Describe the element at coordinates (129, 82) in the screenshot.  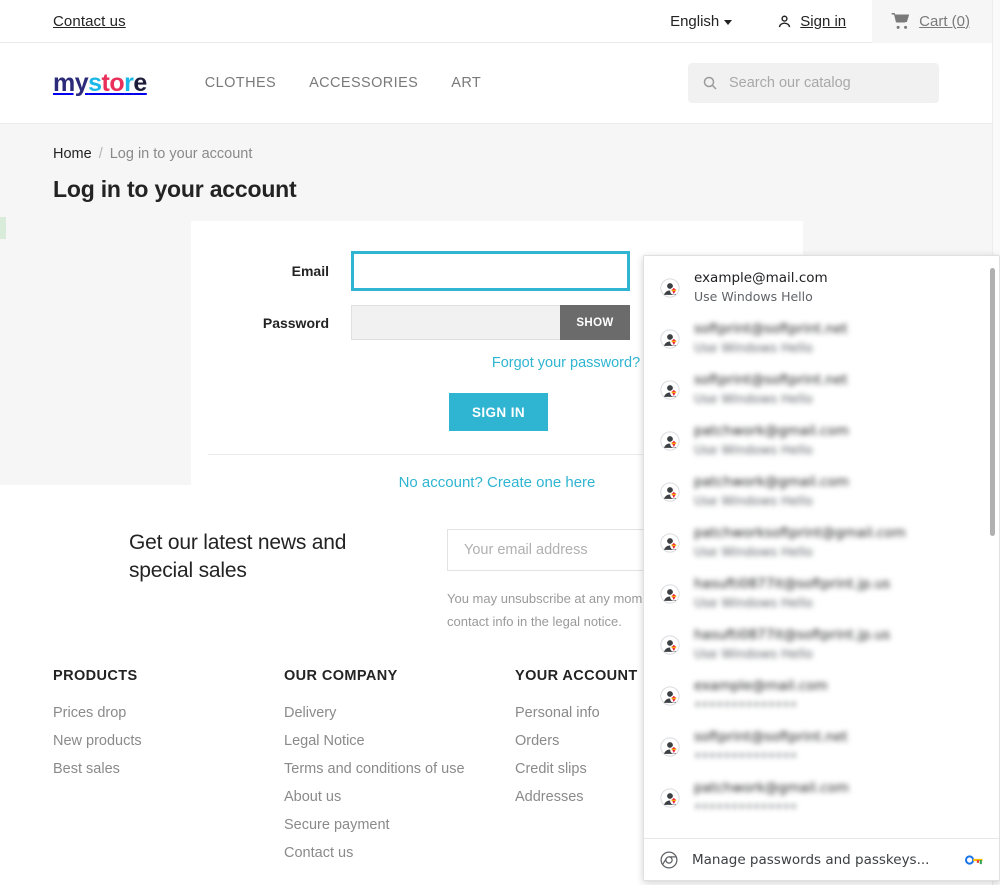
I see `logo-part-4: r` at that location.